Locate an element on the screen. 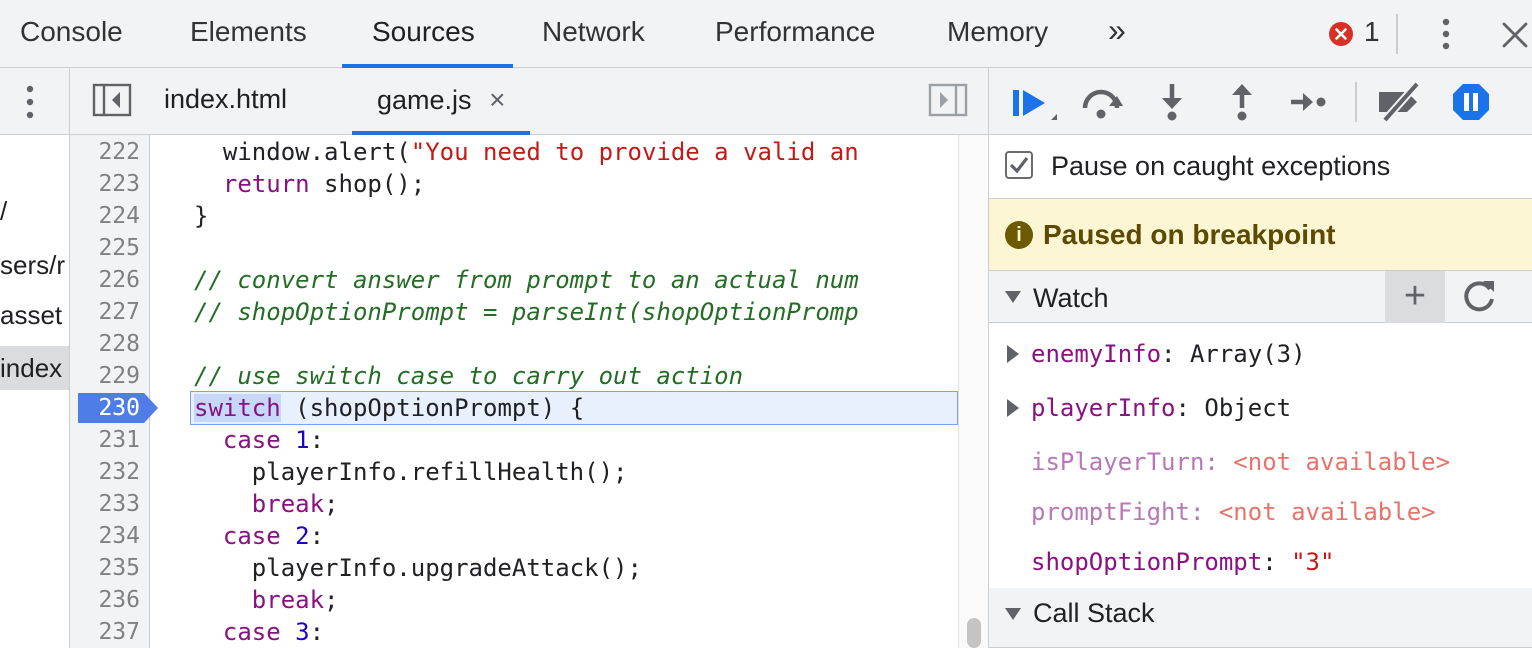 The height and width of the screenshot is (648, 1532). editor-tabbar: index.html game.js × is located at coordinates (529, 101).